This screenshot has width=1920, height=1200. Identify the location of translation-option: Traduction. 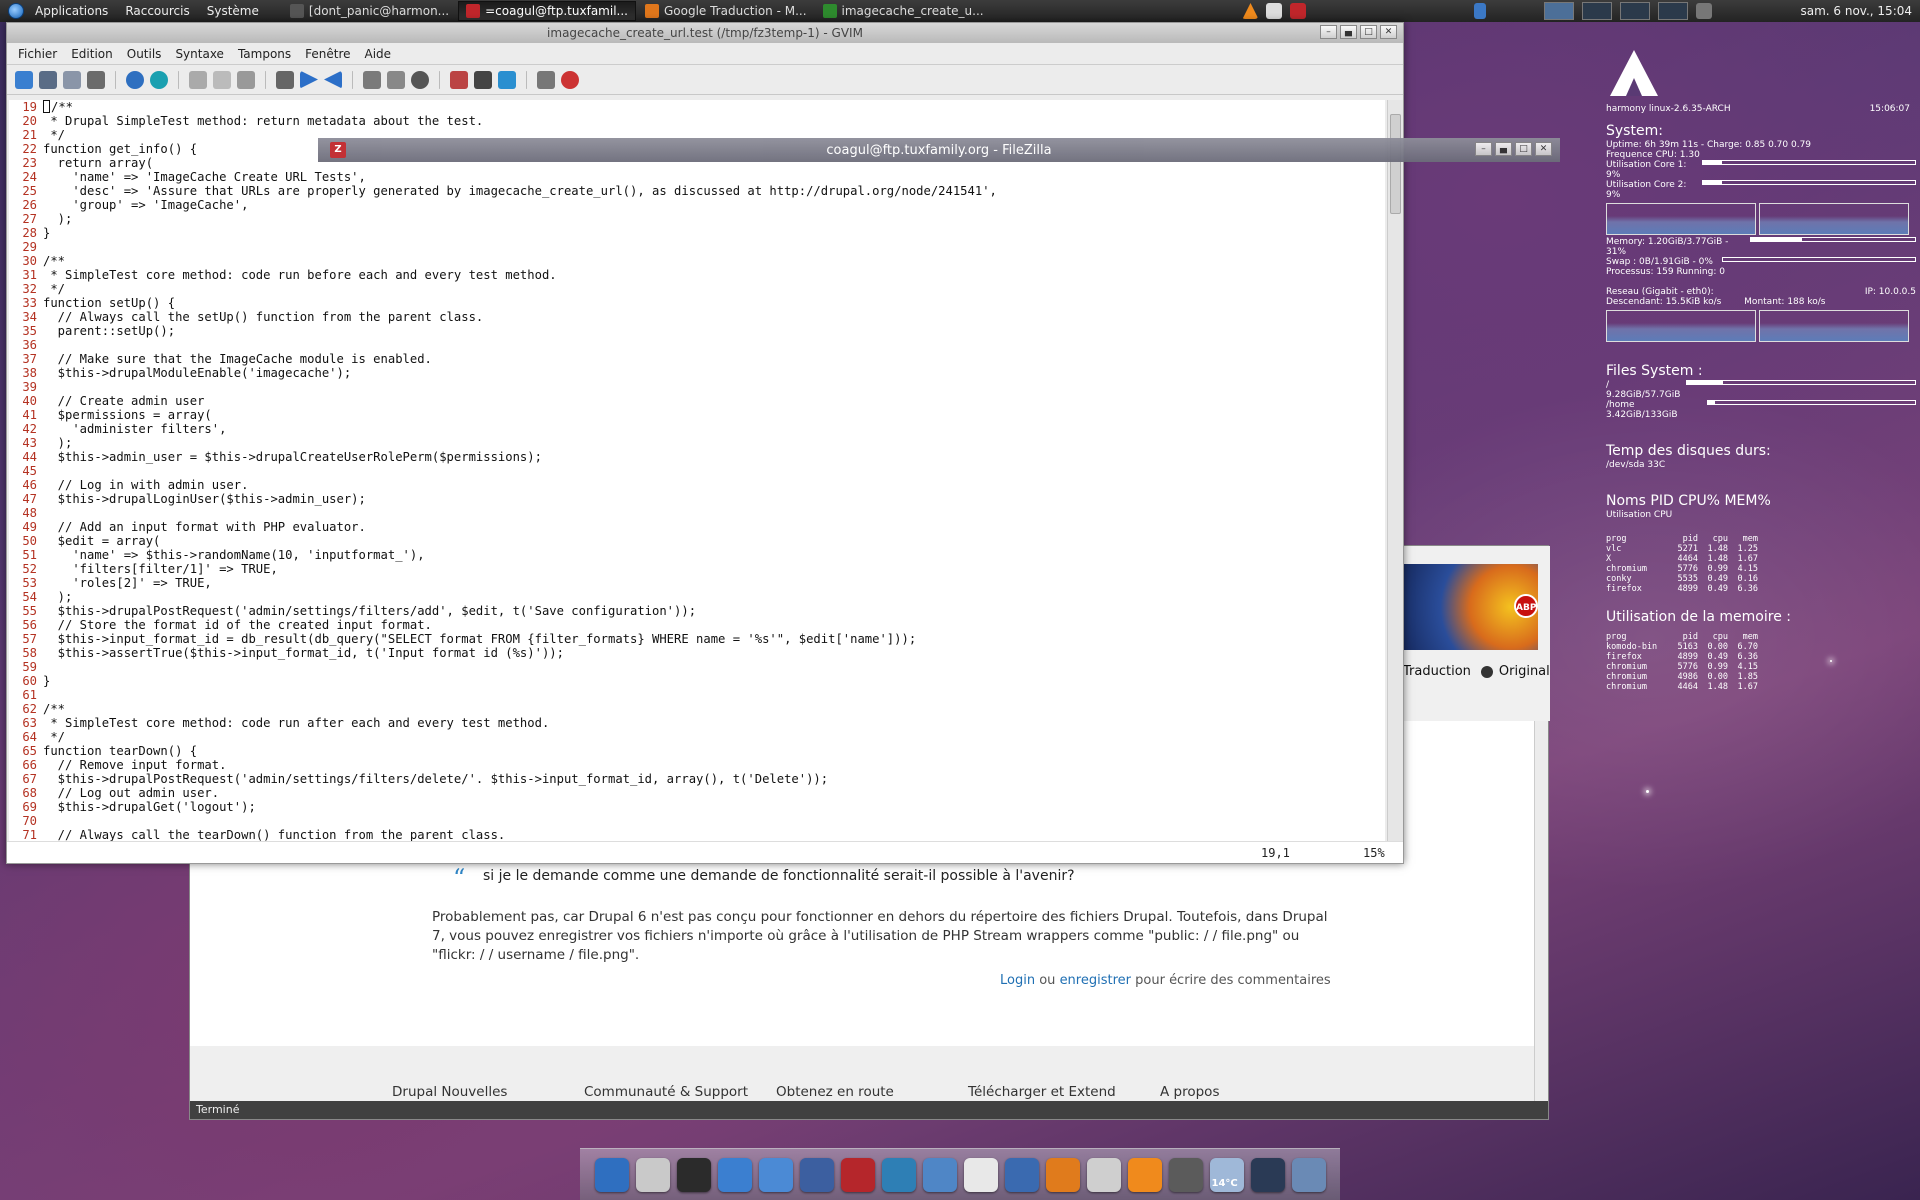
(1437, 671).